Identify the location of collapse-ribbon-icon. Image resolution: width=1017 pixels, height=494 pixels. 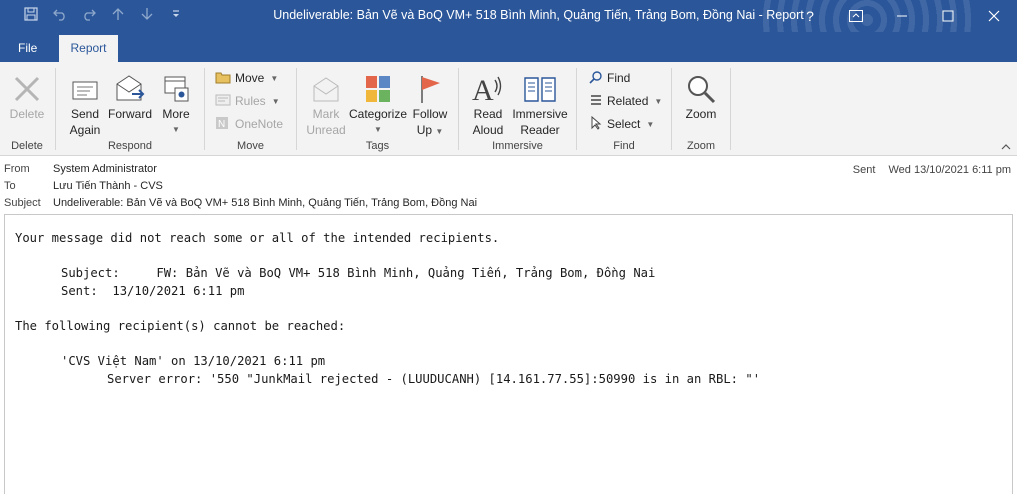
(1006, 147).